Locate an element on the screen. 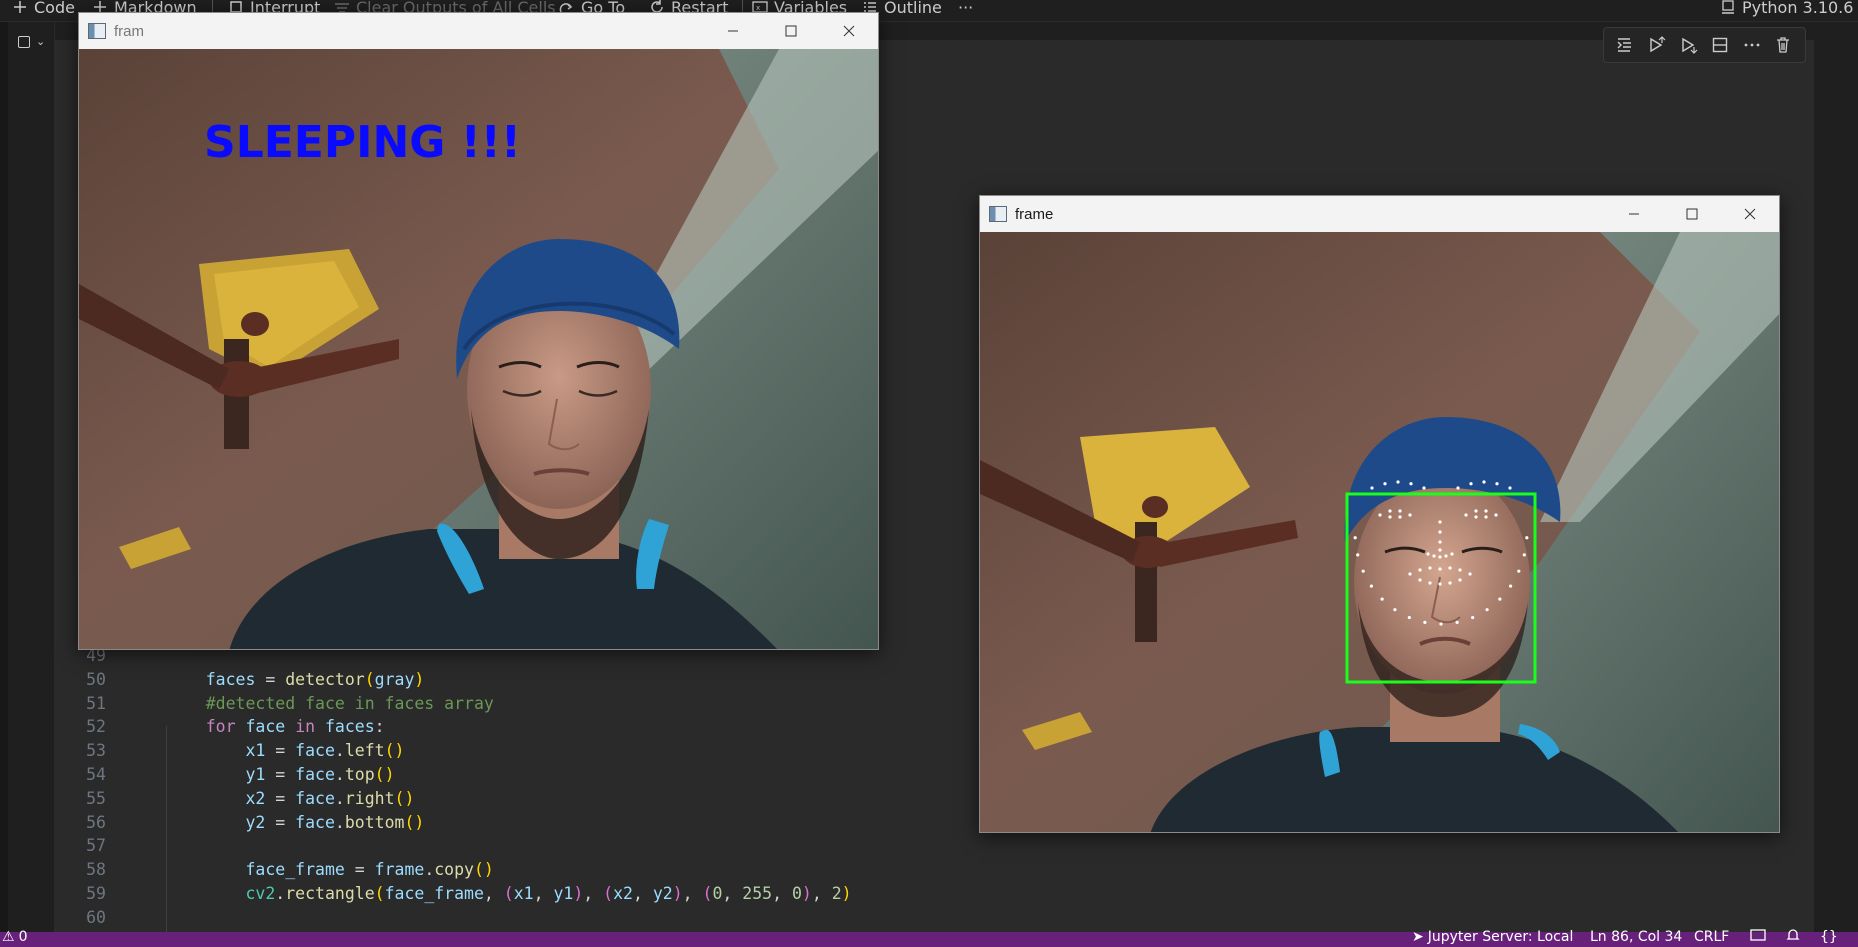 Image resolution: width=1858 pixels, height=947 pixels. more-toolbar-button: ··· is located at coordinates (965, 9).